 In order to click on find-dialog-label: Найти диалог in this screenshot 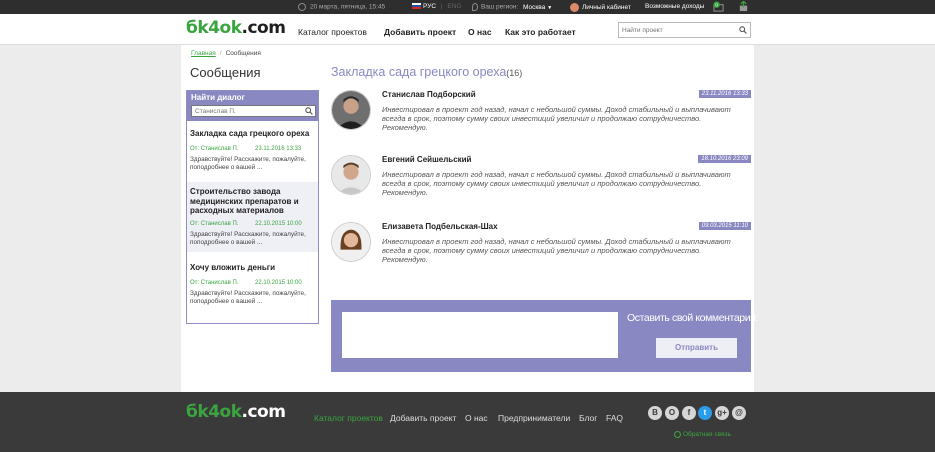, I will do `click(218, 97)`.